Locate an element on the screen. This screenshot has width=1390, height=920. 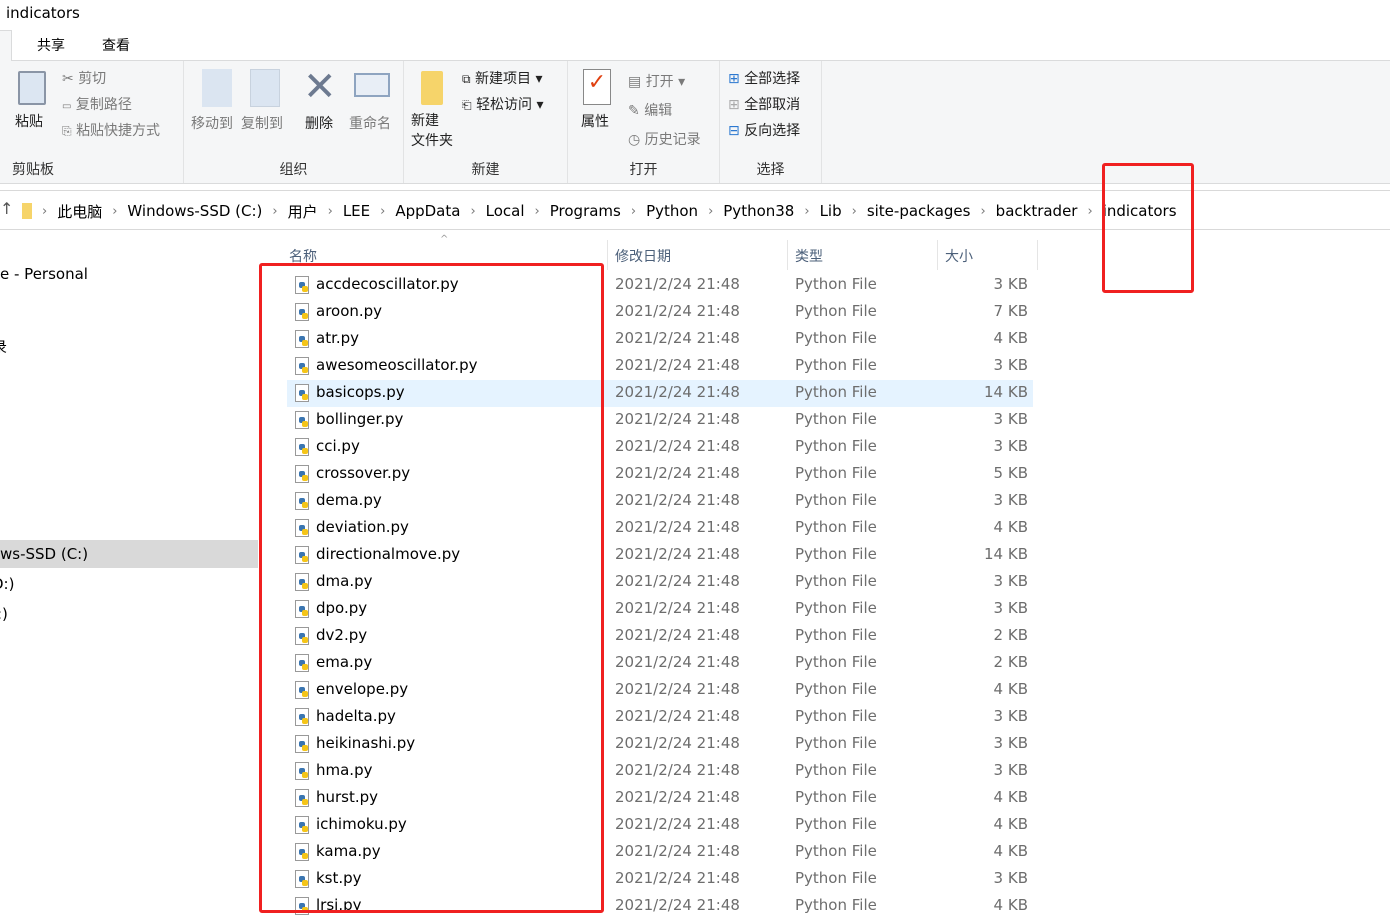
breadcrumb-item: 用户 is located at coordinates (303, 211).